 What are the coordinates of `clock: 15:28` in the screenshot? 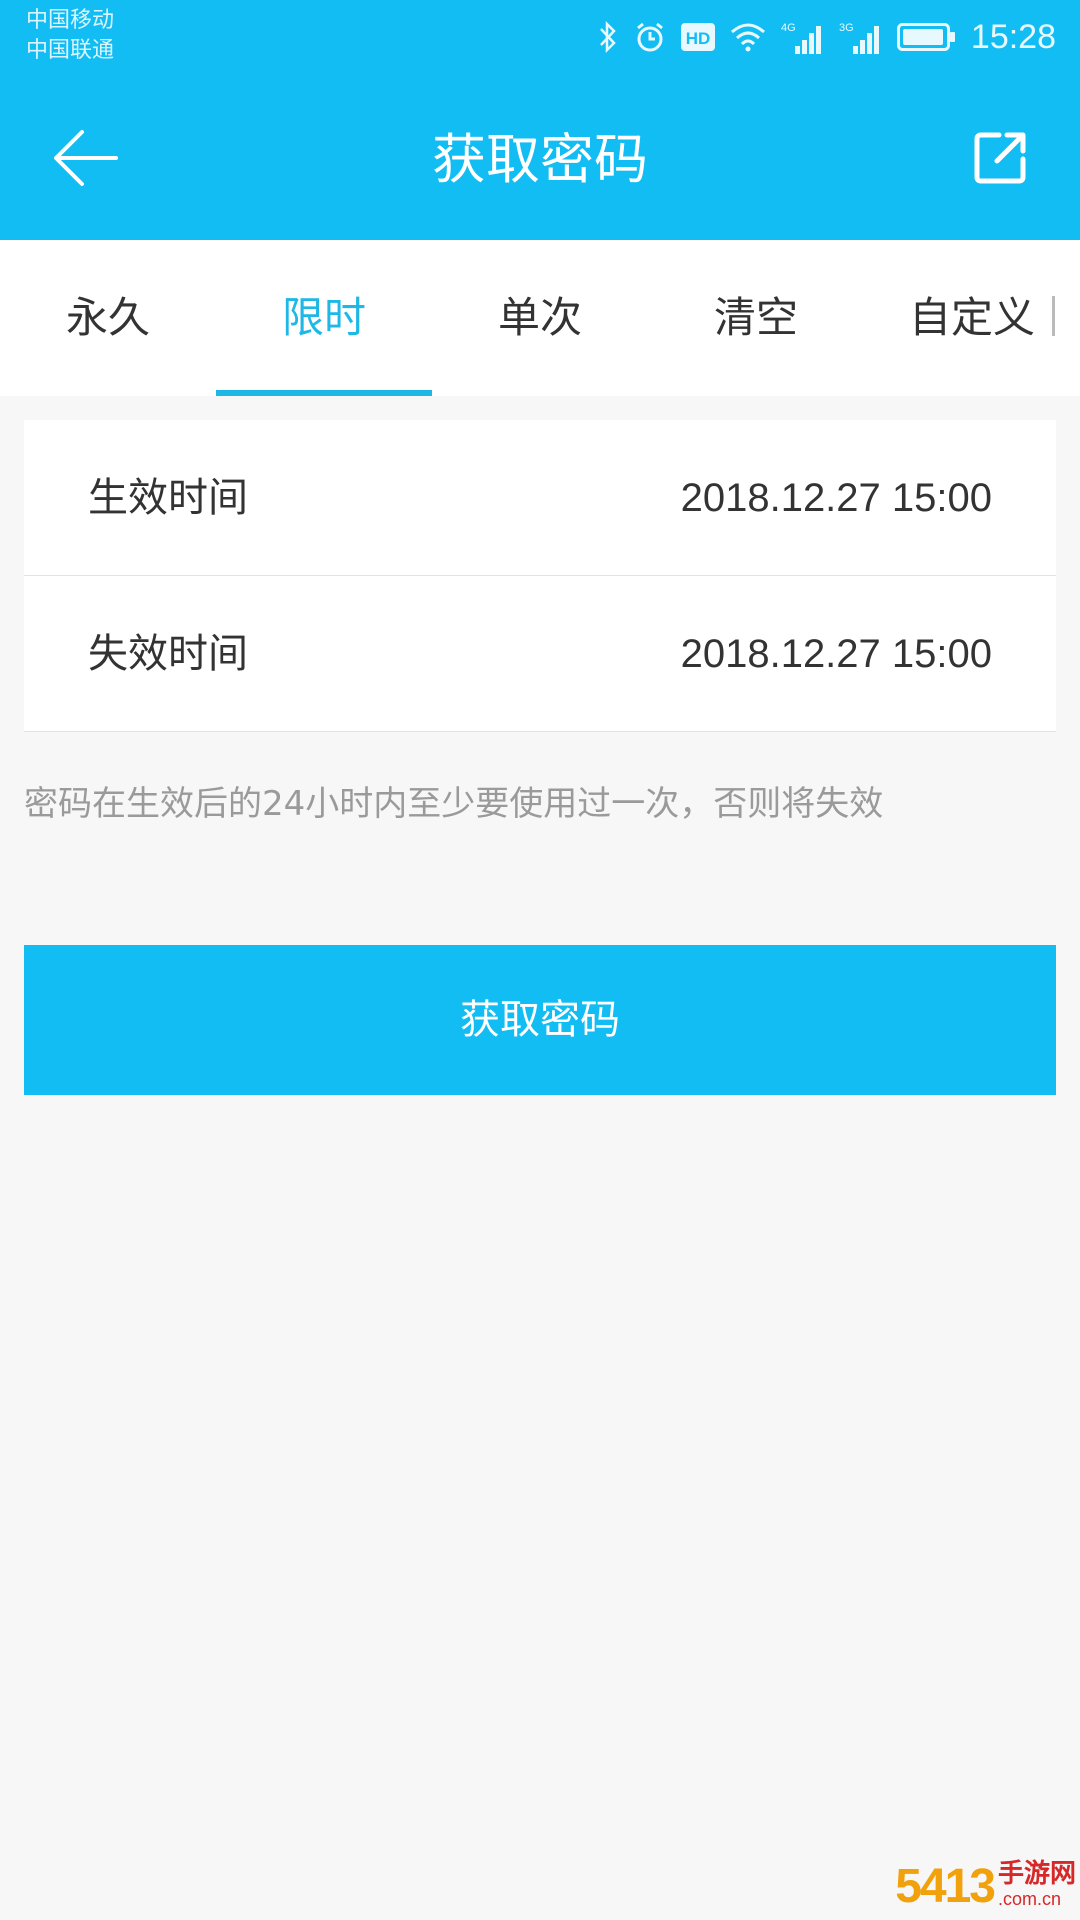 It's located at (1013, 36).